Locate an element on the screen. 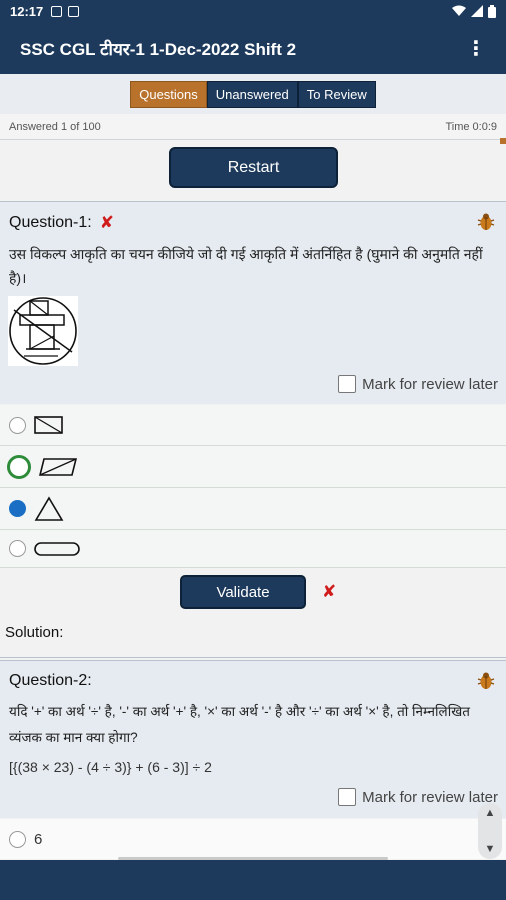 This screenshot has height=900, width=506. system-nav-bar is located at coordinates (253, 880).